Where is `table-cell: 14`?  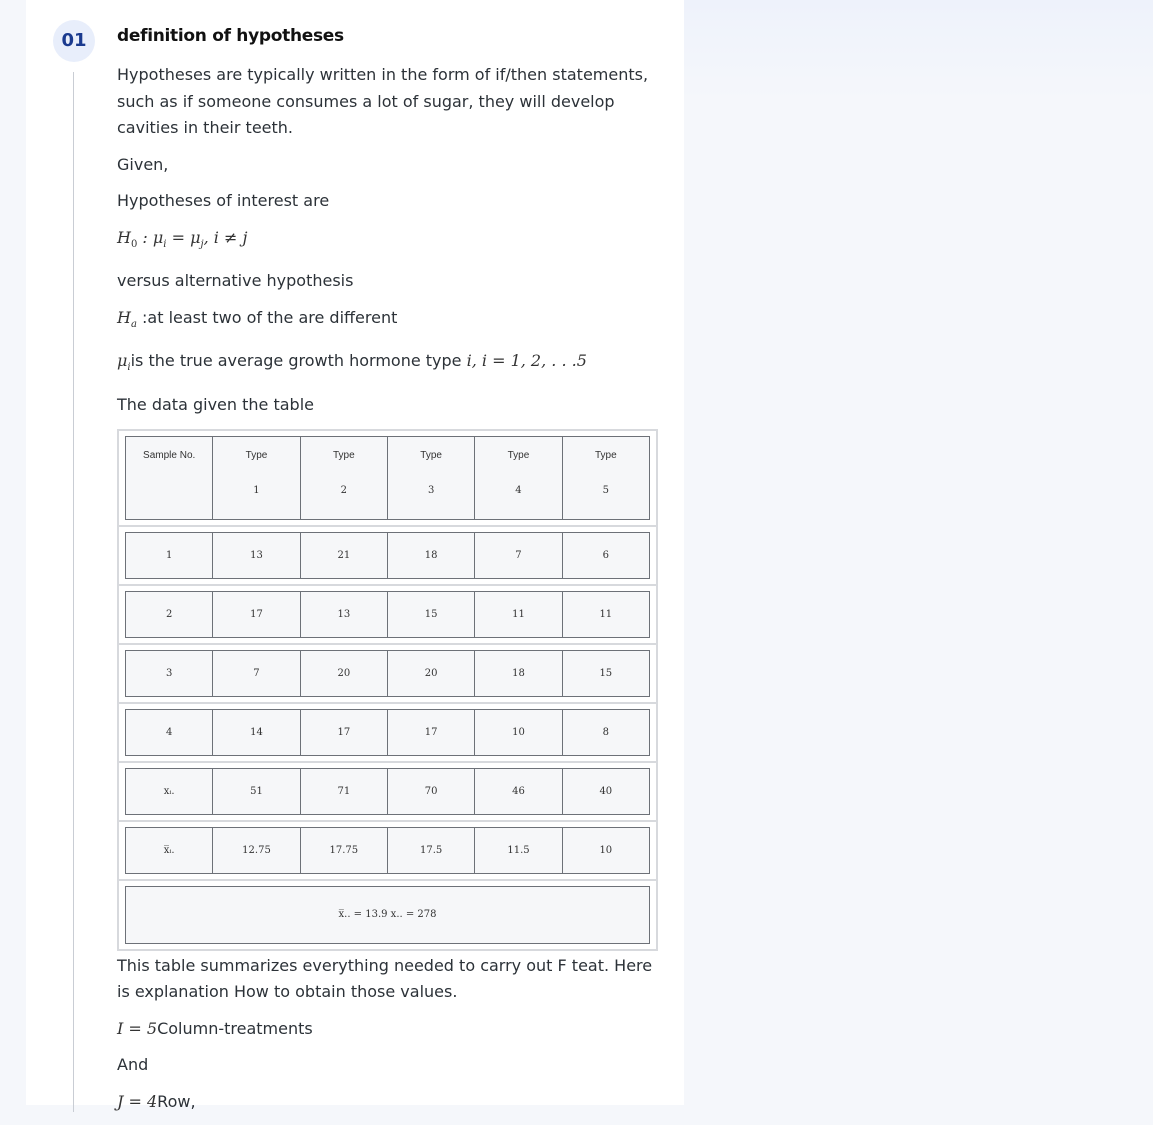 table-cell: 14 is located at coordinates (256, 732).